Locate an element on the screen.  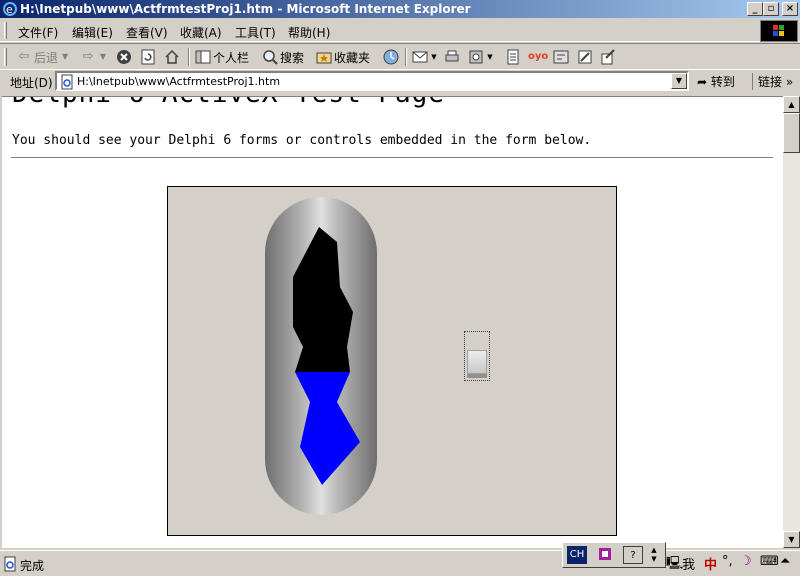
toggle-control is located at coordinates (477, 356).